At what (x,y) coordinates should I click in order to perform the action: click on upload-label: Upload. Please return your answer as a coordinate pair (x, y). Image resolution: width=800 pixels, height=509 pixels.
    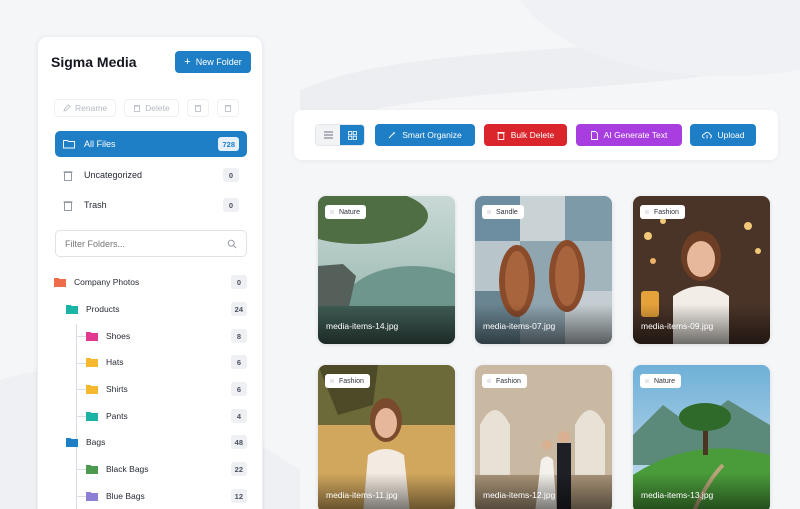
    Looking at the image, I should click on (731, 135).